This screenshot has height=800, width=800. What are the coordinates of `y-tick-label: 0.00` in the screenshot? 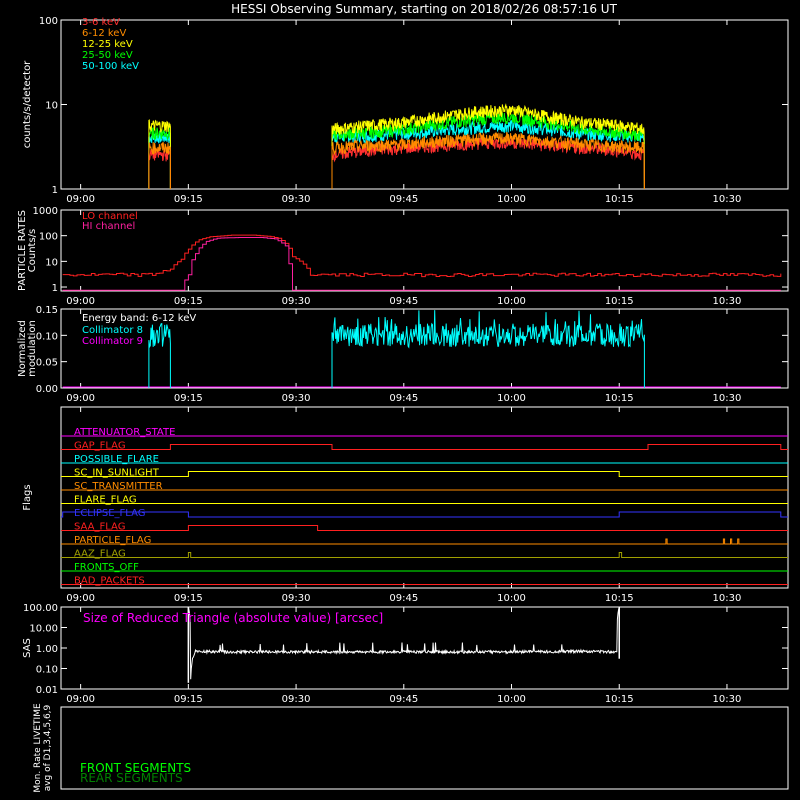 It's located at (47, 389).